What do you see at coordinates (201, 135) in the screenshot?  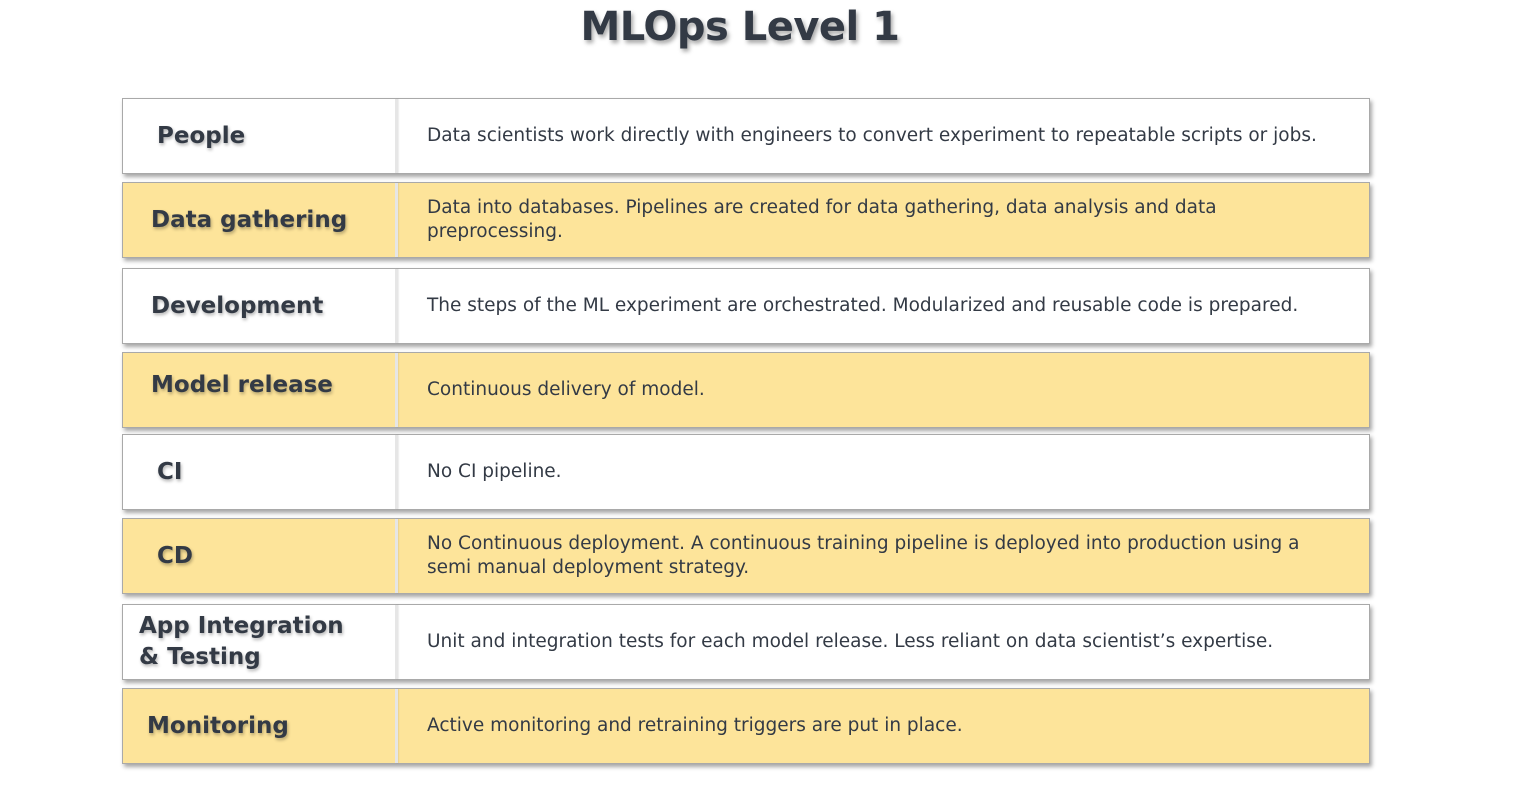 I see `row-label: People` at bounding box center [201, 135].